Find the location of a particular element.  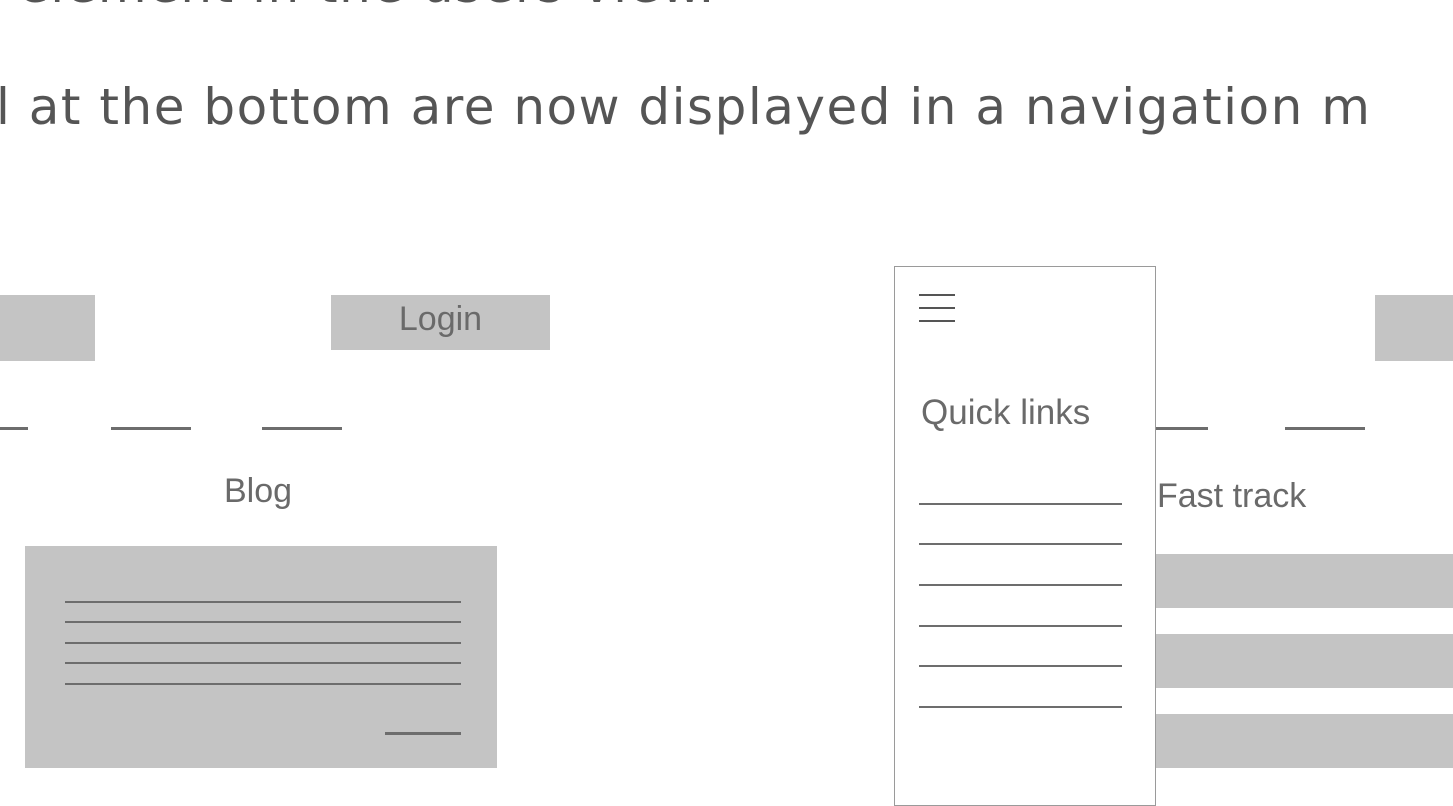

wireframe-button-left: o is located at coordinates (47, 328).